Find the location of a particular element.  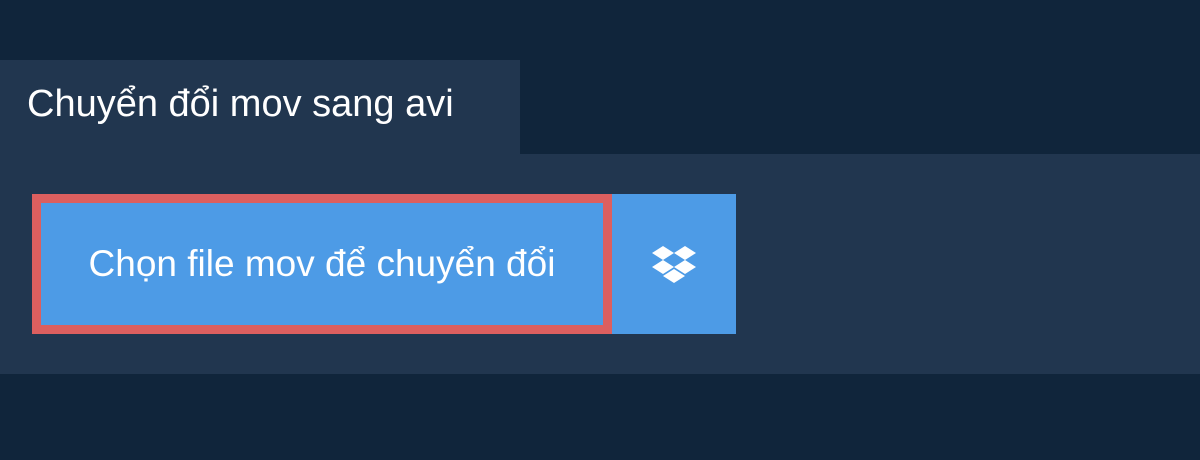

dropbox-icon is located at coordinates (674, 264).